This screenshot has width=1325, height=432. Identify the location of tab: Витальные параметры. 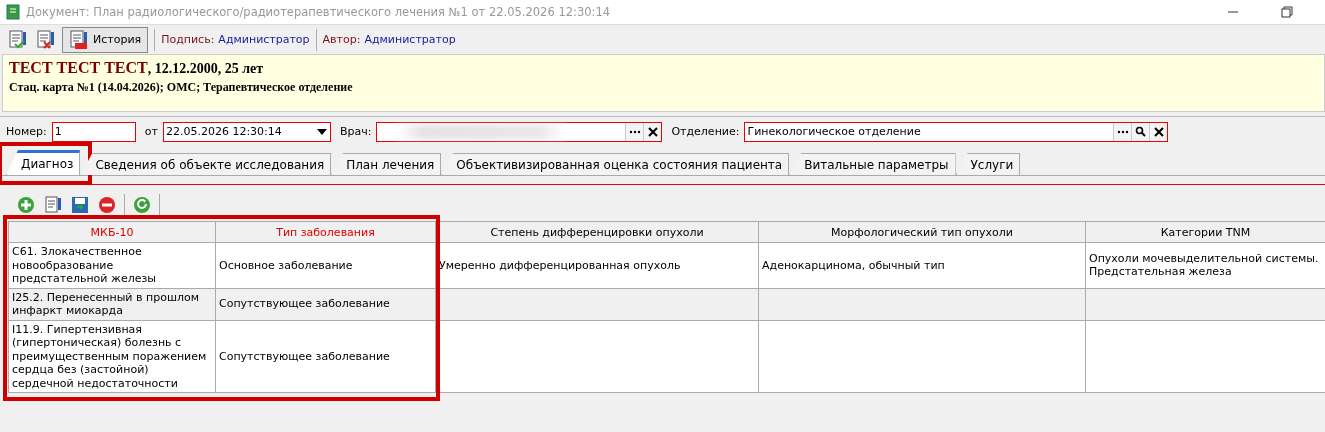
(872, 164).